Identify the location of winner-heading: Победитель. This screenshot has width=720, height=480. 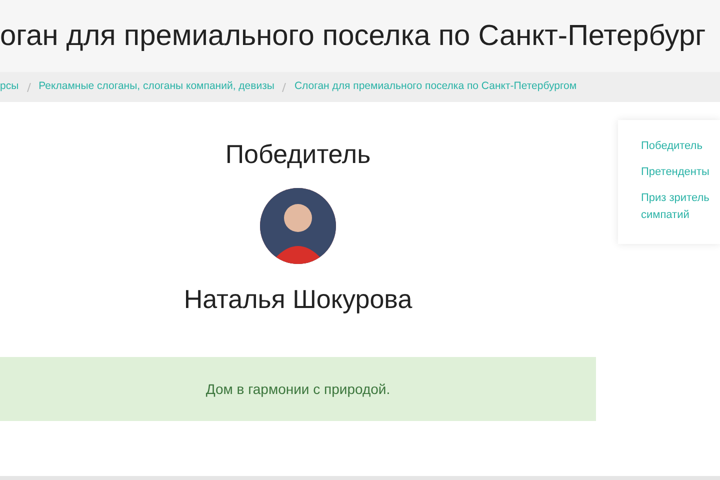
(298, 154).